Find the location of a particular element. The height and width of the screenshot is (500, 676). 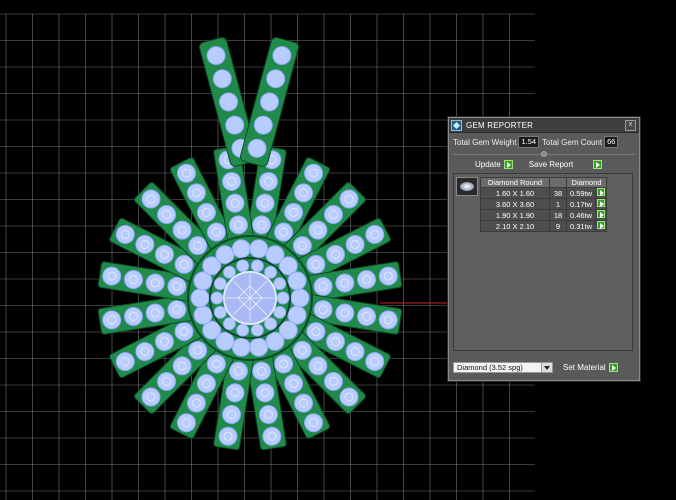

total-gem-count-value: 66 is located at coordinates (611, 142).